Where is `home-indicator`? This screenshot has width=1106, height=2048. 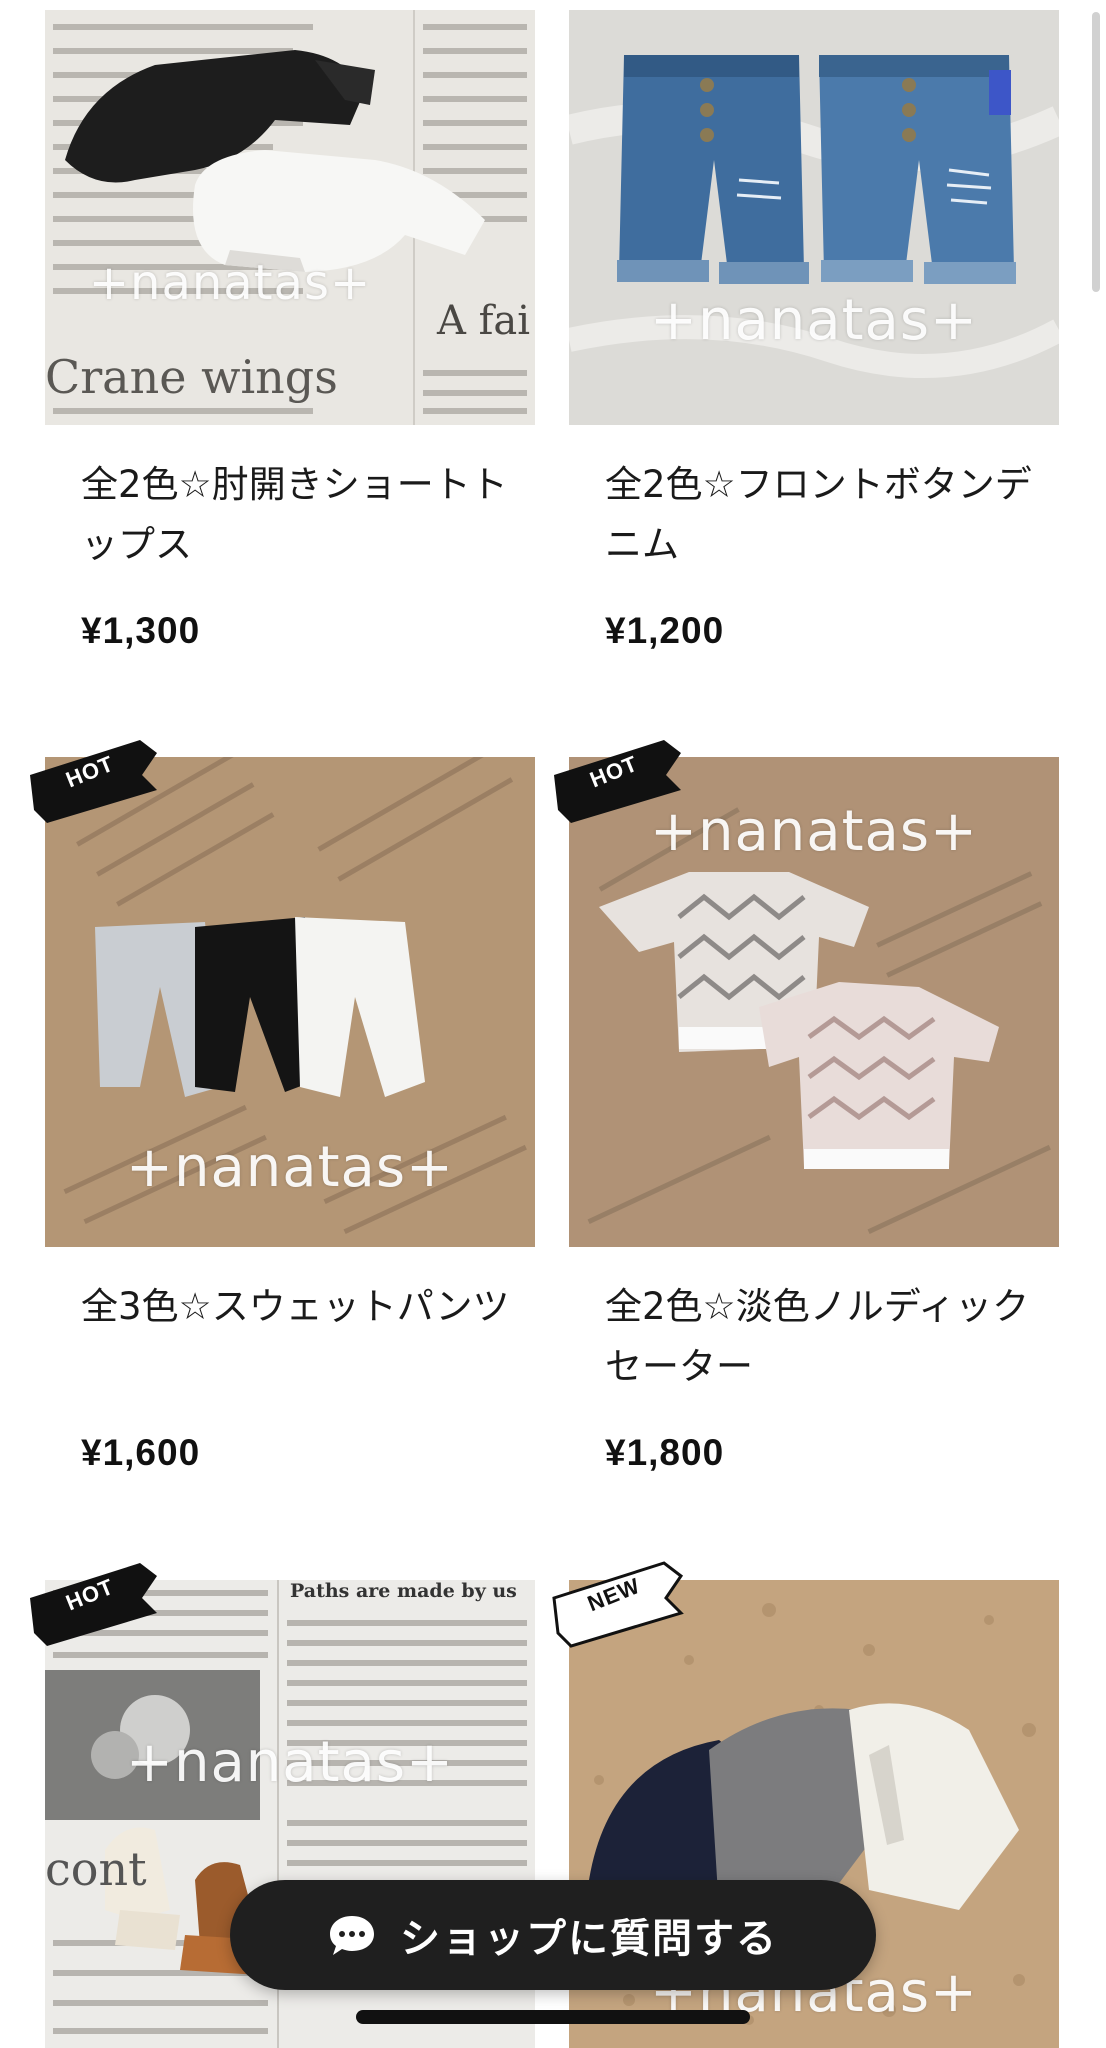
home-indicator is located at coordinates (553, 2017).